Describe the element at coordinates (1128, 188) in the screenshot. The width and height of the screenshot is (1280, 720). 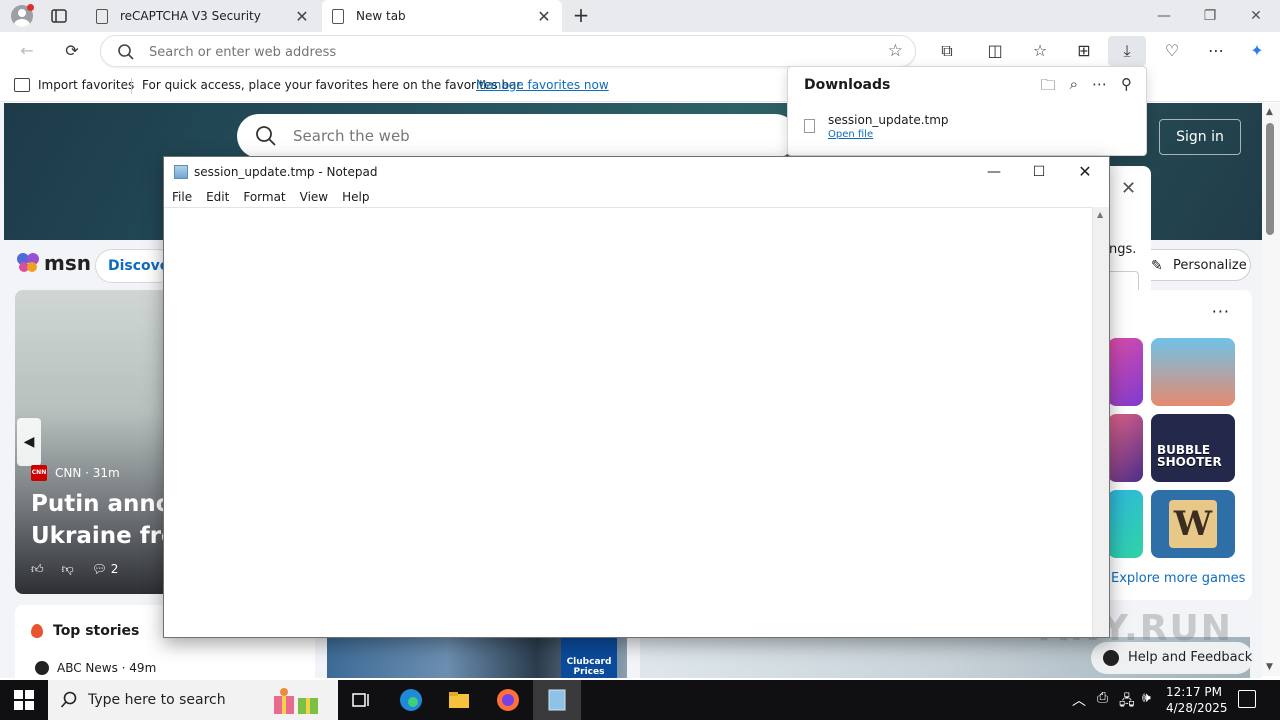
I see `close-icon: ✕` at that location.